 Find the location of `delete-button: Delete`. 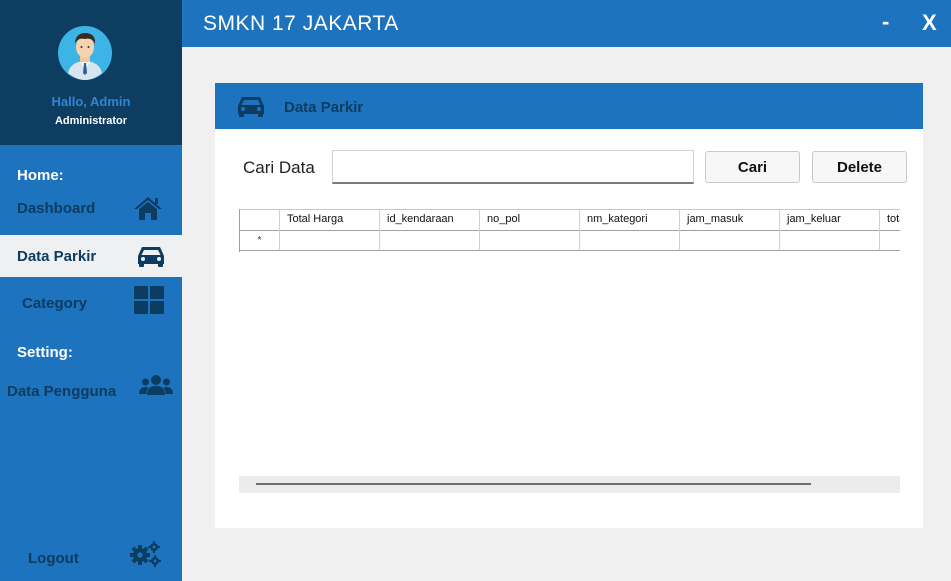

delete-button: Delete is located at coordinates (859, 167).